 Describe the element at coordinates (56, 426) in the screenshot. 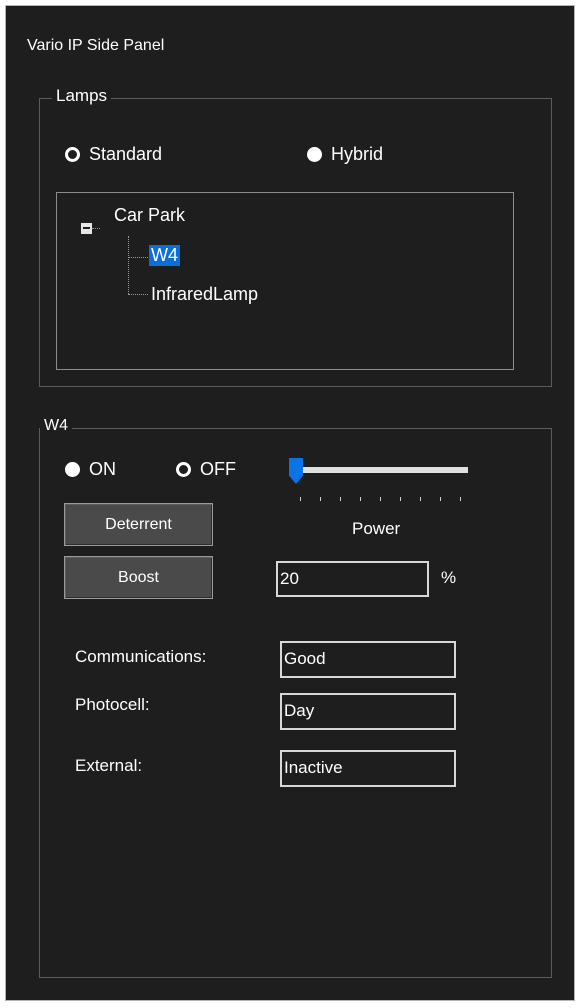

I see `lamp-group-legend: W4` at that location.